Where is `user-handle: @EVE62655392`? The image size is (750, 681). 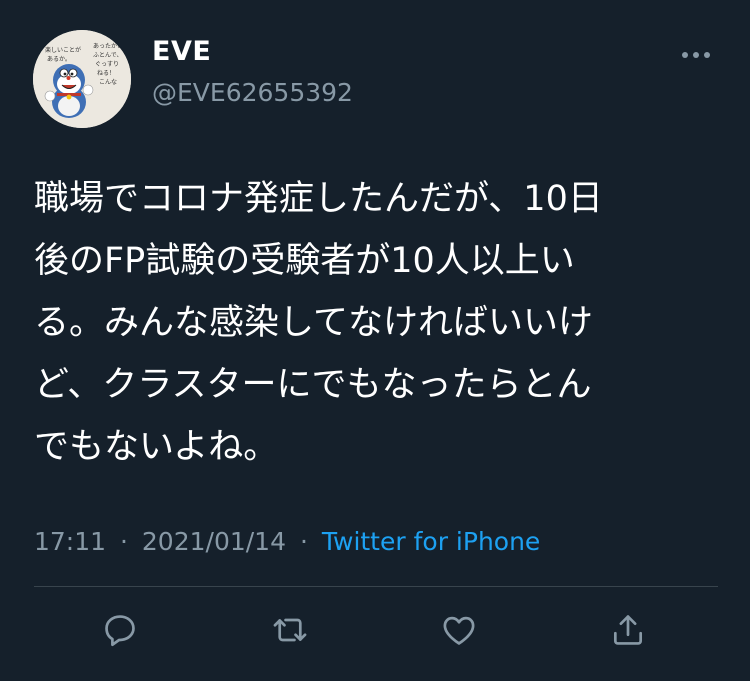
user-handle: @EVE62655392 is located at coordinates (252, 92).